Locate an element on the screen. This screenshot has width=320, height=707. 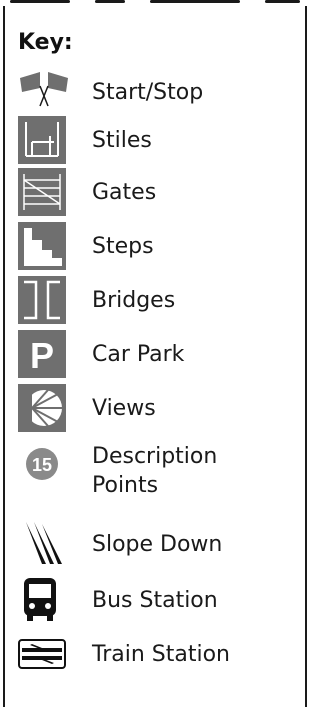
legend-item-steps: Steps is located at coordinates (158, 246).